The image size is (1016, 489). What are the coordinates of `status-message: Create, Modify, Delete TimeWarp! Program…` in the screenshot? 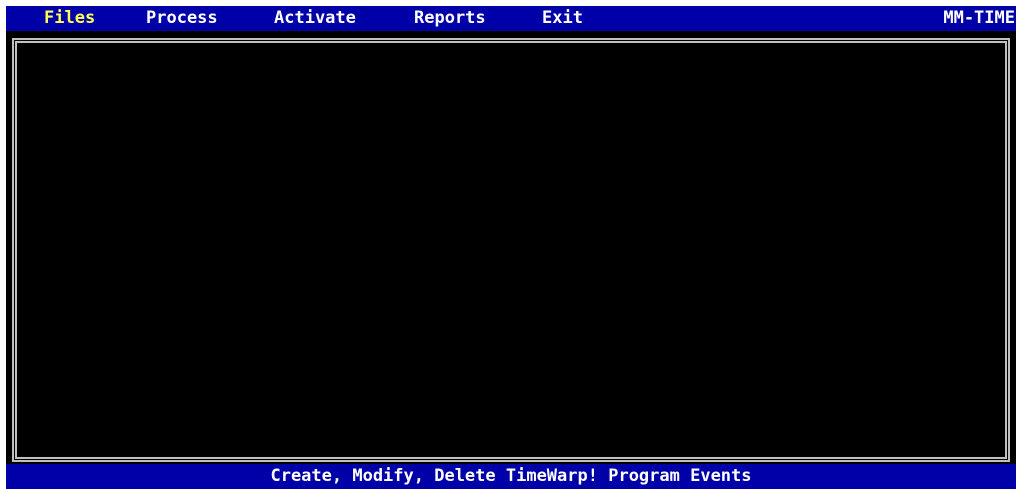 It's located at (511, 476).